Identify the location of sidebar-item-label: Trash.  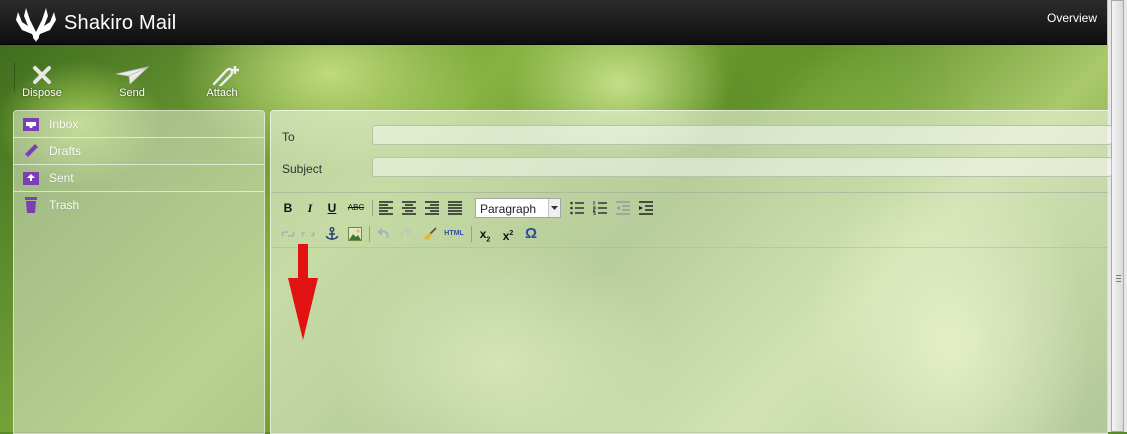
(64, 205).